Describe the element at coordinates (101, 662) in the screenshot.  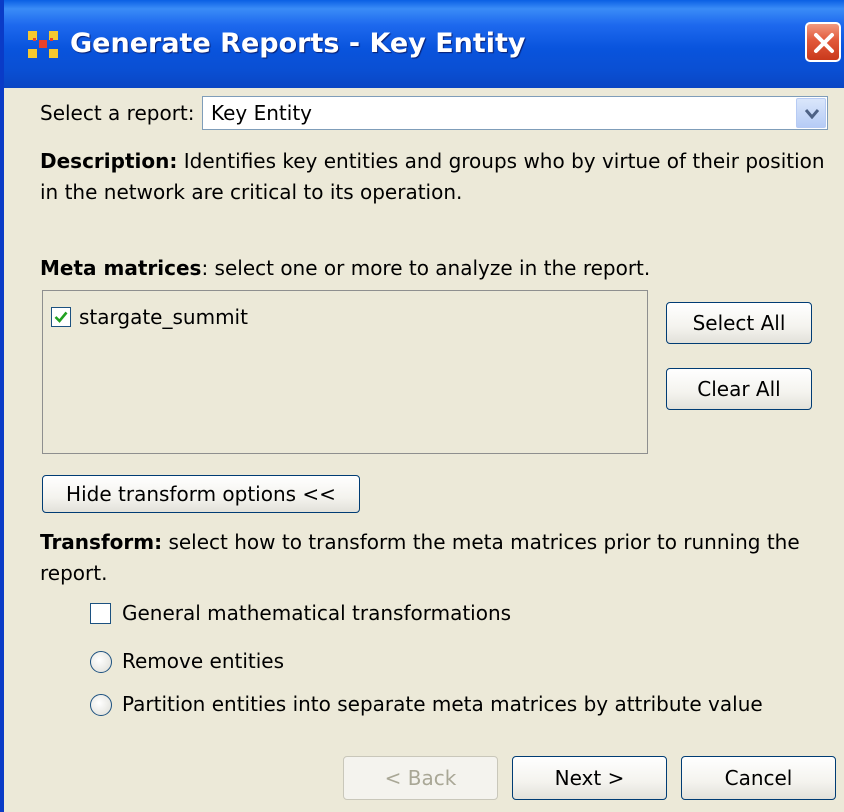
I see `remove-entities-radio` at that location.